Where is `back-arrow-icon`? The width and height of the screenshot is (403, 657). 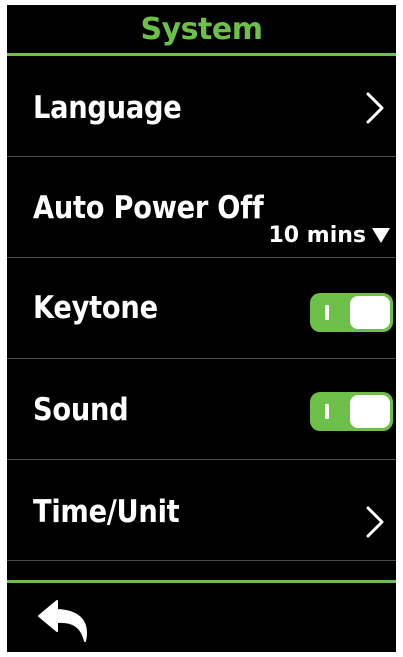 back-arrow-icon is located at coordinates (65, 620).